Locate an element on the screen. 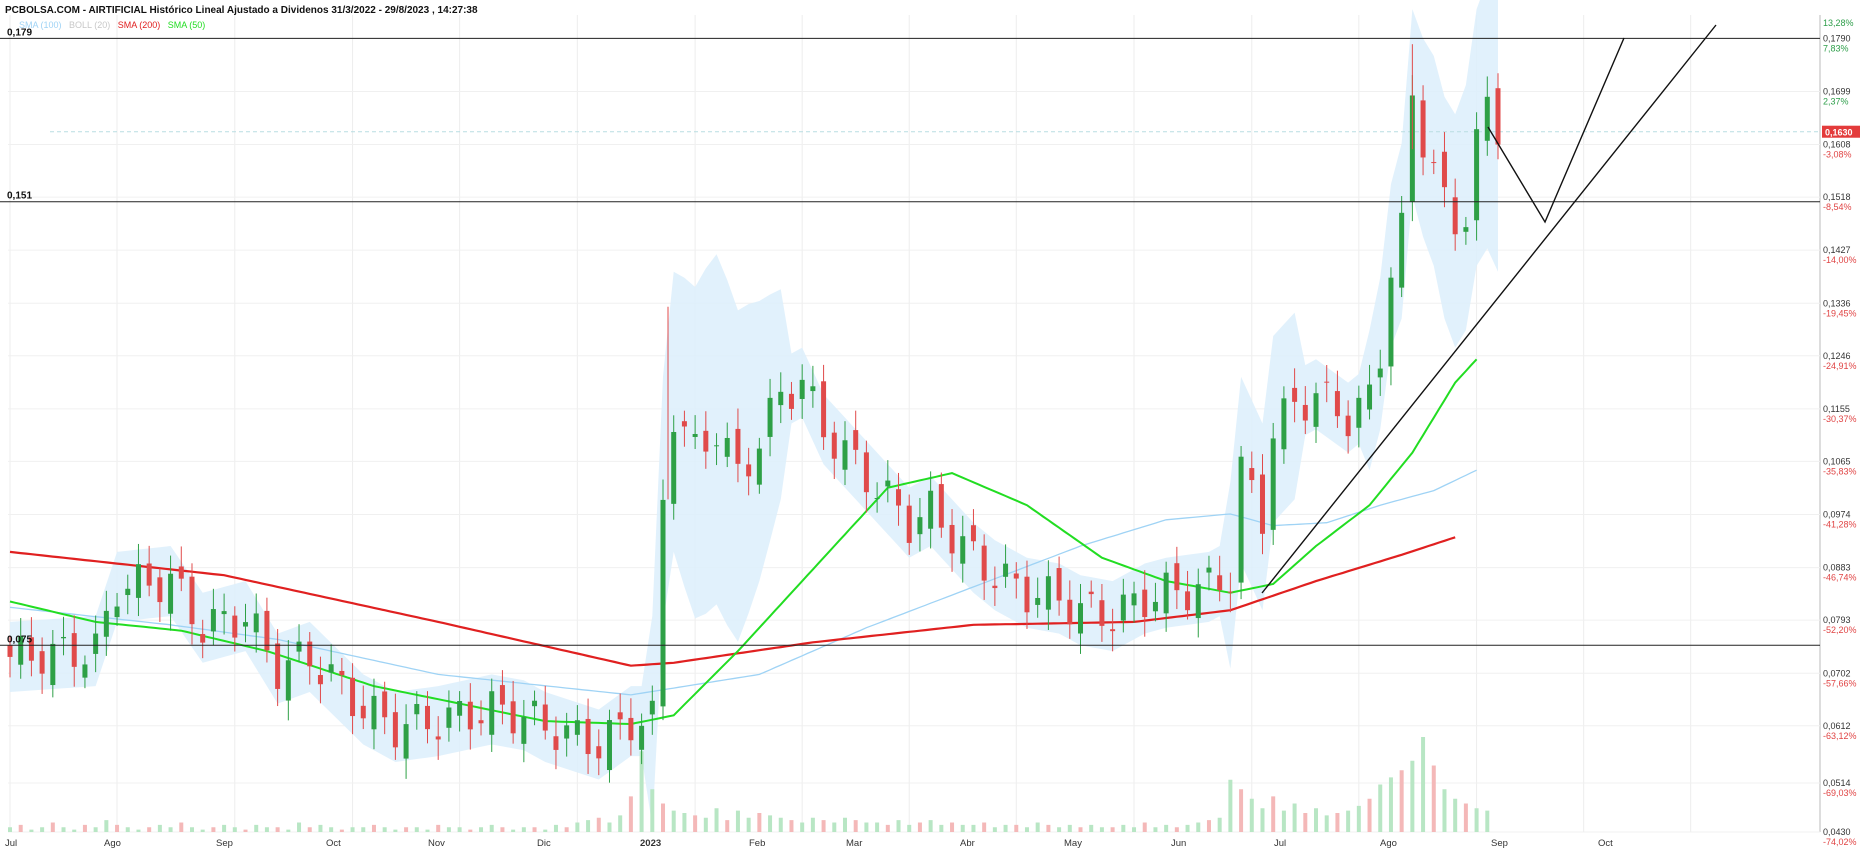 This screenshot has width=1869, height=853. level-label: 0,179 is located at coordinates (19, 32).